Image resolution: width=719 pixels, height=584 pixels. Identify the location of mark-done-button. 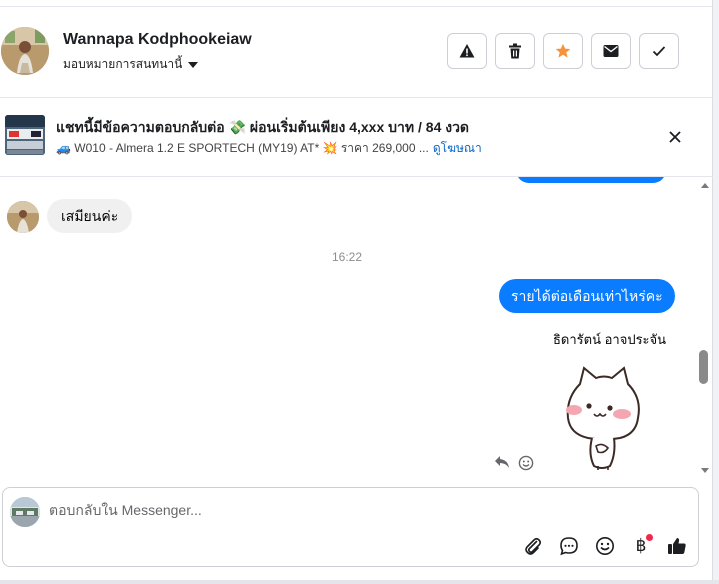
(659, 51).